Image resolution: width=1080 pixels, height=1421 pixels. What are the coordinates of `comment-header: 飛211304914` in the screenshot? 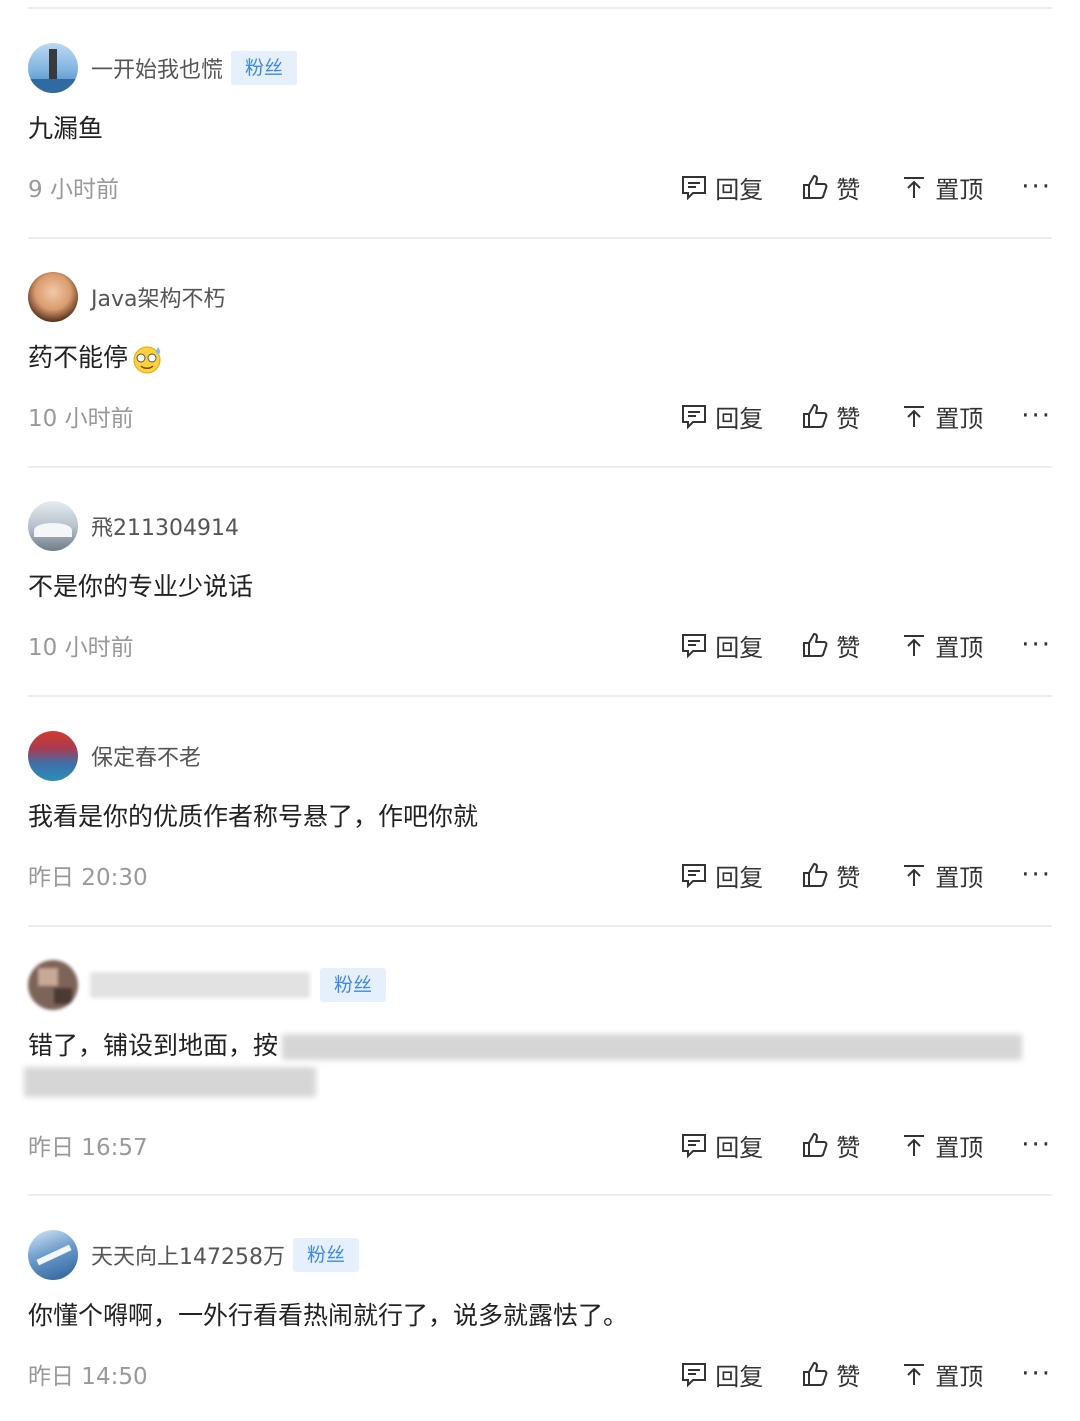 It's located at (133, 526).